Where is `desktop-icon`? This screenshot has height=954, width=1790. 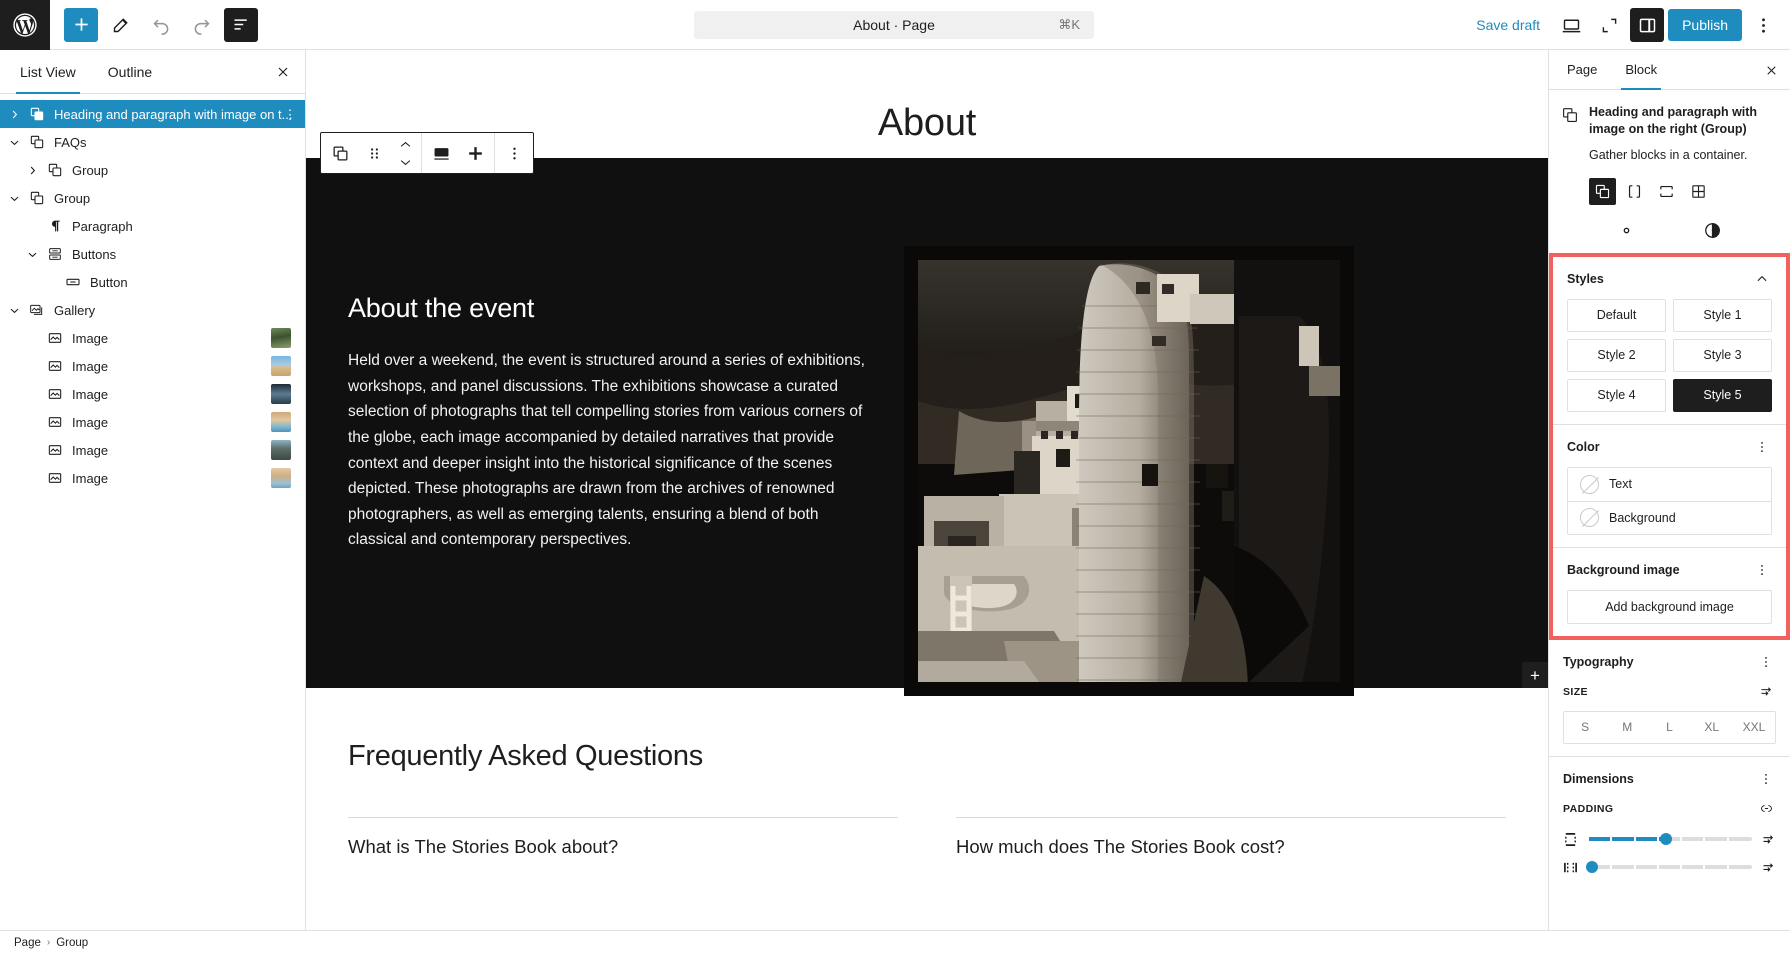
desktop-icon is located at coordinates (1571, 25).